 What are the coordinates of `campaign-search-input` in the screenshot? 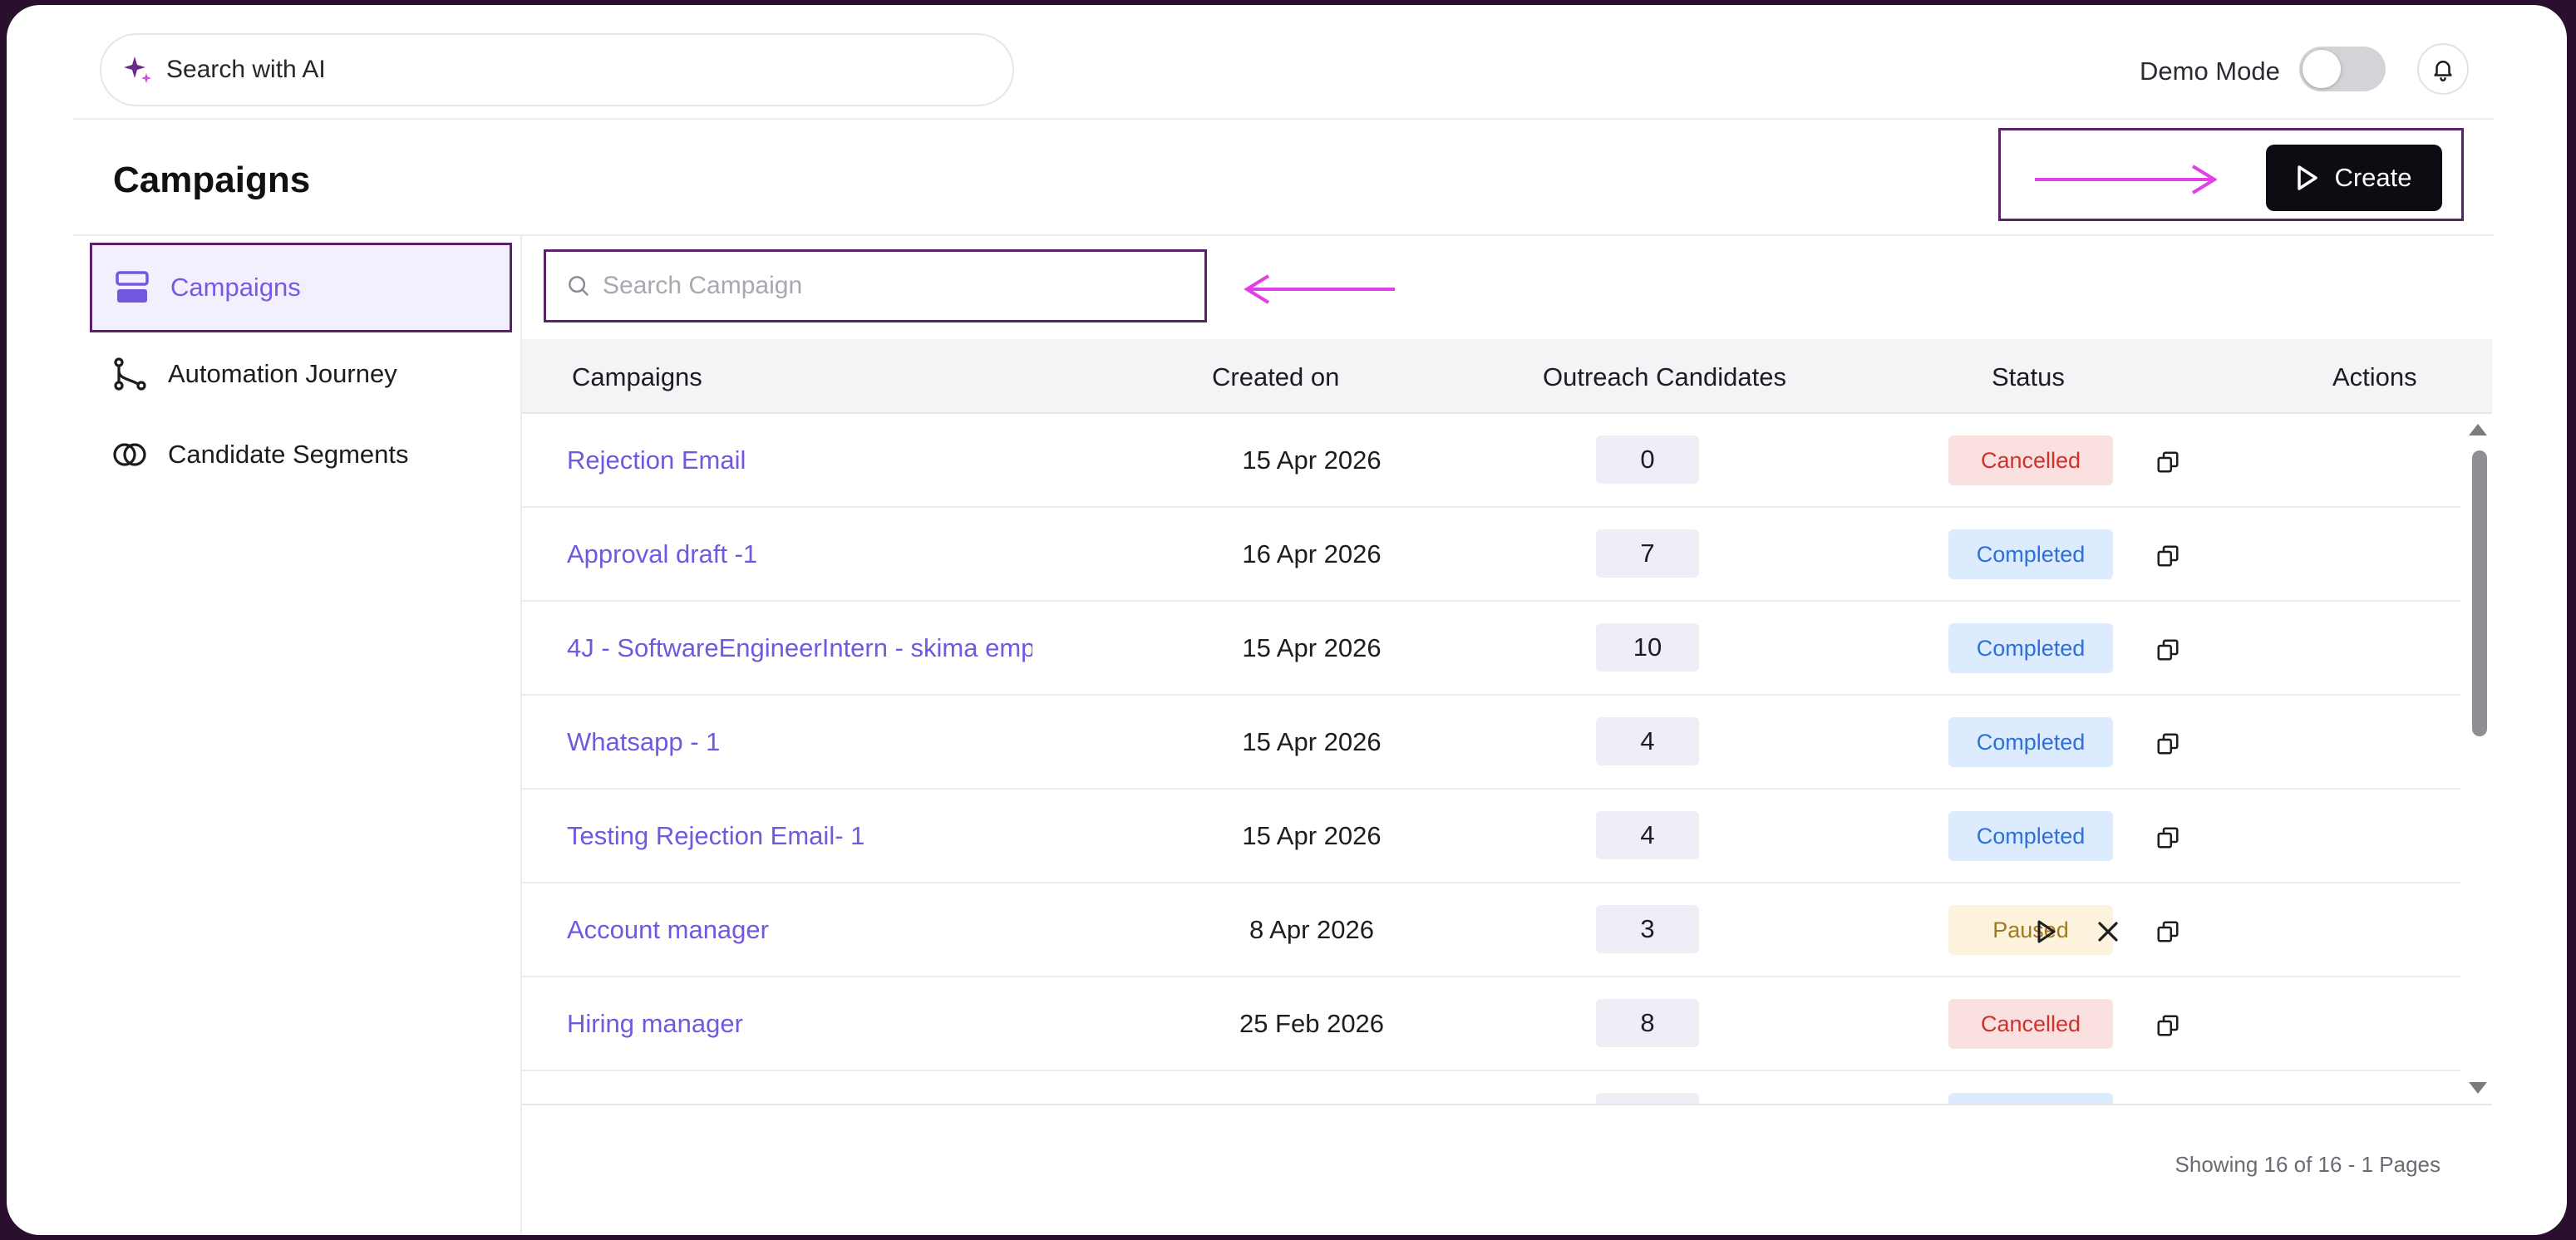 It's located at (894, 286).